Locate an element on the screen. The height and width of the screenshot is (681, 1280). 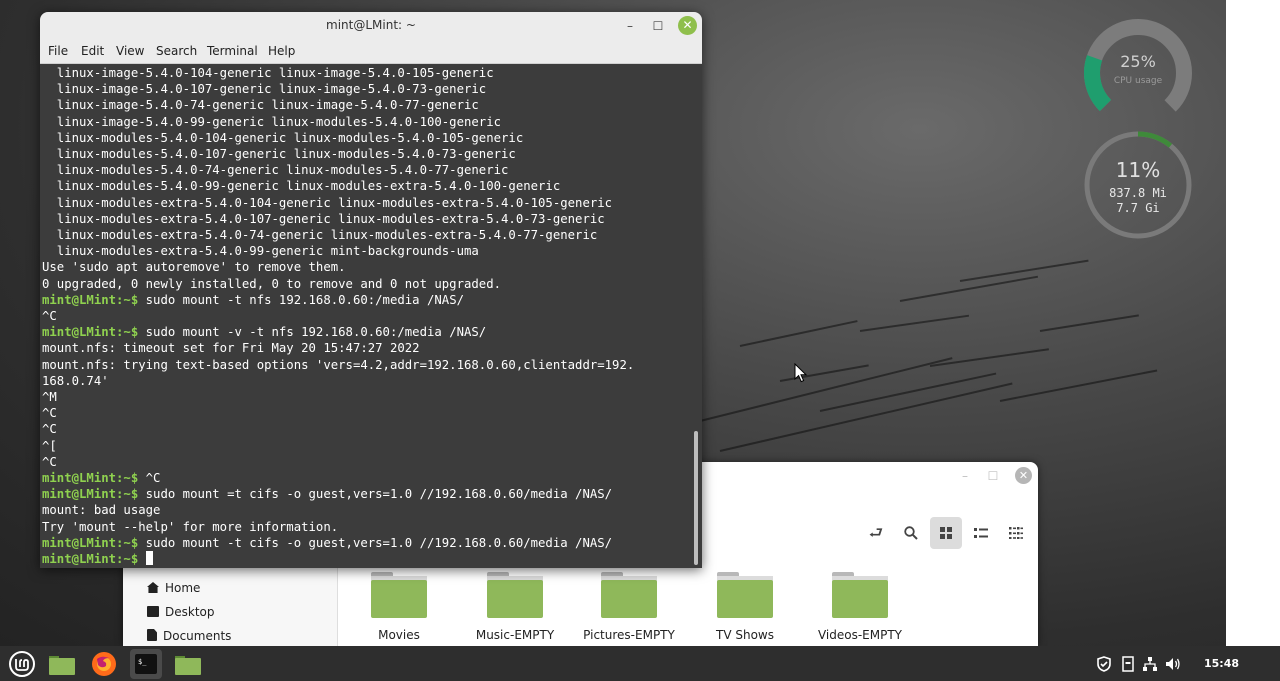
list-view-icon is located at coordinates (981, 533).